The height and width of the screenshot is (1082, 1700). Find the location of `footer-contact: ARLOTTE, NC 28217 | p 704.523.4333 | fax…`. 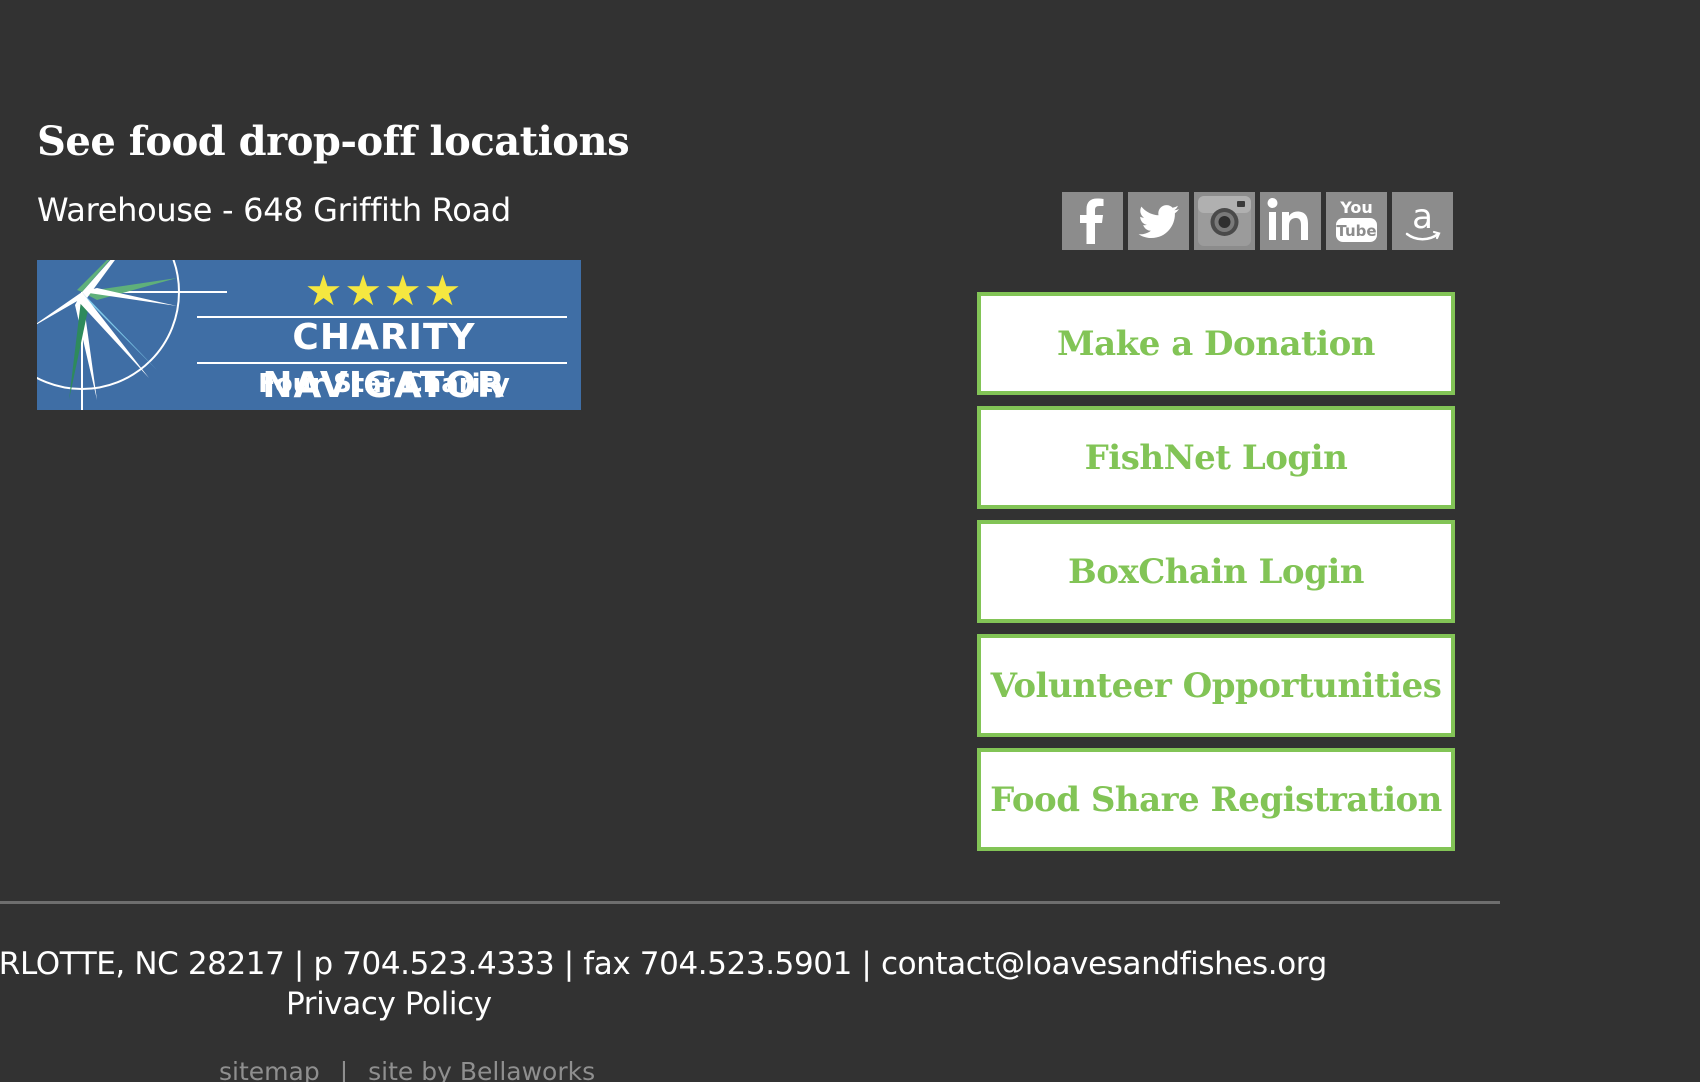

footer-contact: ARLOTTE, NC 28217 | p 704.523.4333 | fax… is located at coordinates (850, 968).